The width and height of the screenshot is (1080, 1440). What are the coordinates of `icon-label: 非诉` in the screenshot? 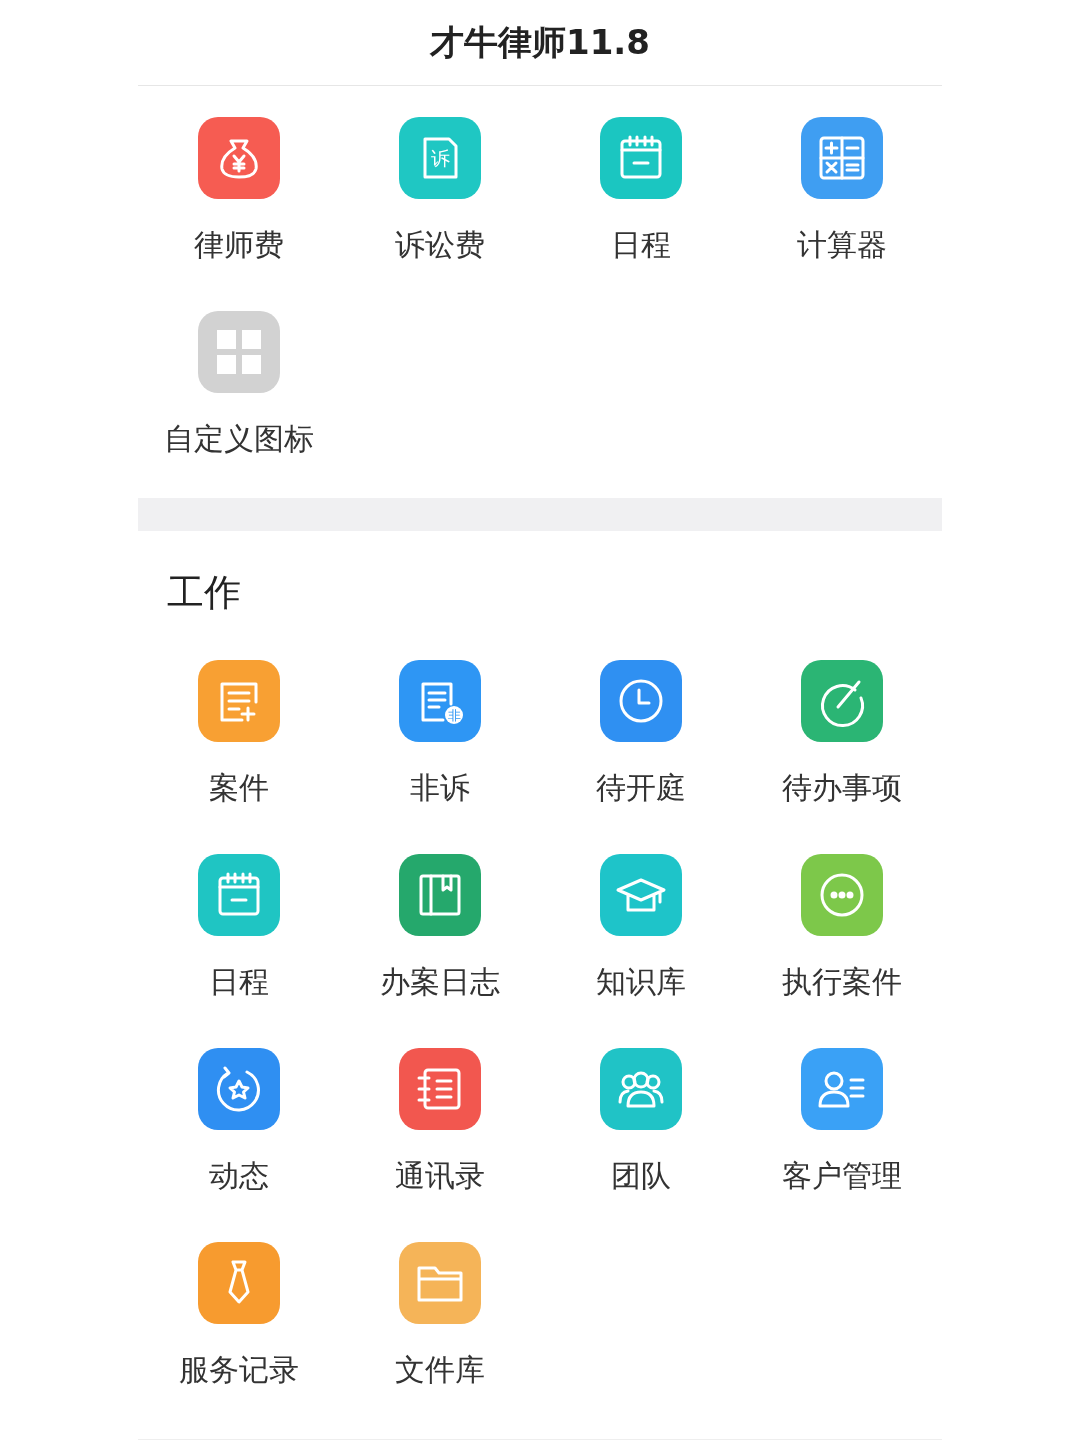 It's located at (439, 788).